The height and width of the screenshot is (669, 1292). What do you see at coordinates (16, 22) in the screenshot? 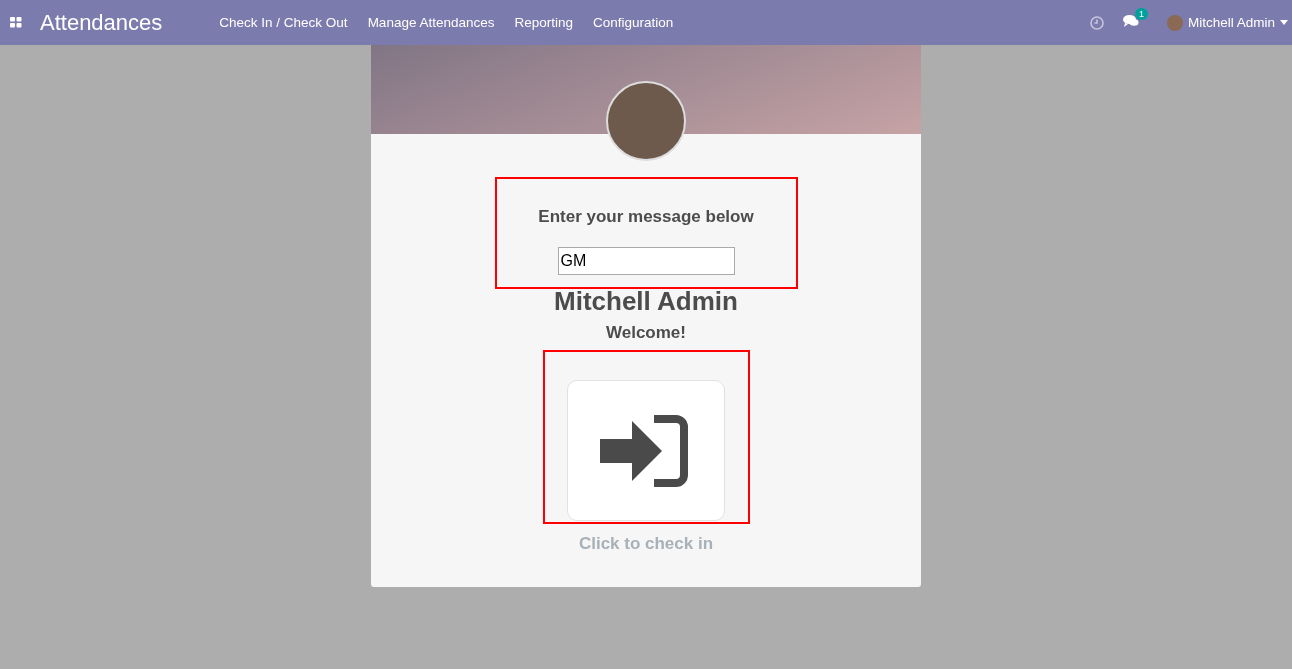
I see `apps-grid-icon` at bounding box center [16, 22].